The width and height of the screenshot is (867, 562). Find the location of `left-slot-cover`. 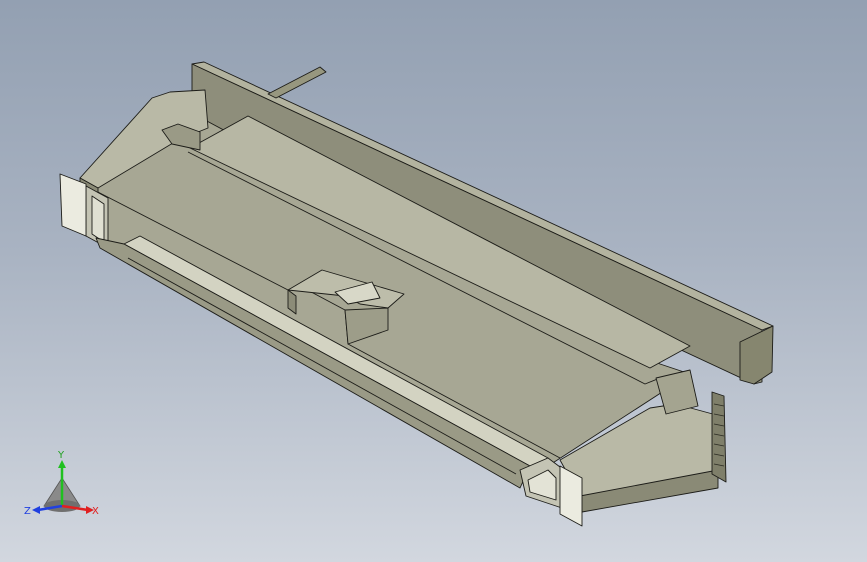

left-slot-cover is located at coordinates (73, 205).